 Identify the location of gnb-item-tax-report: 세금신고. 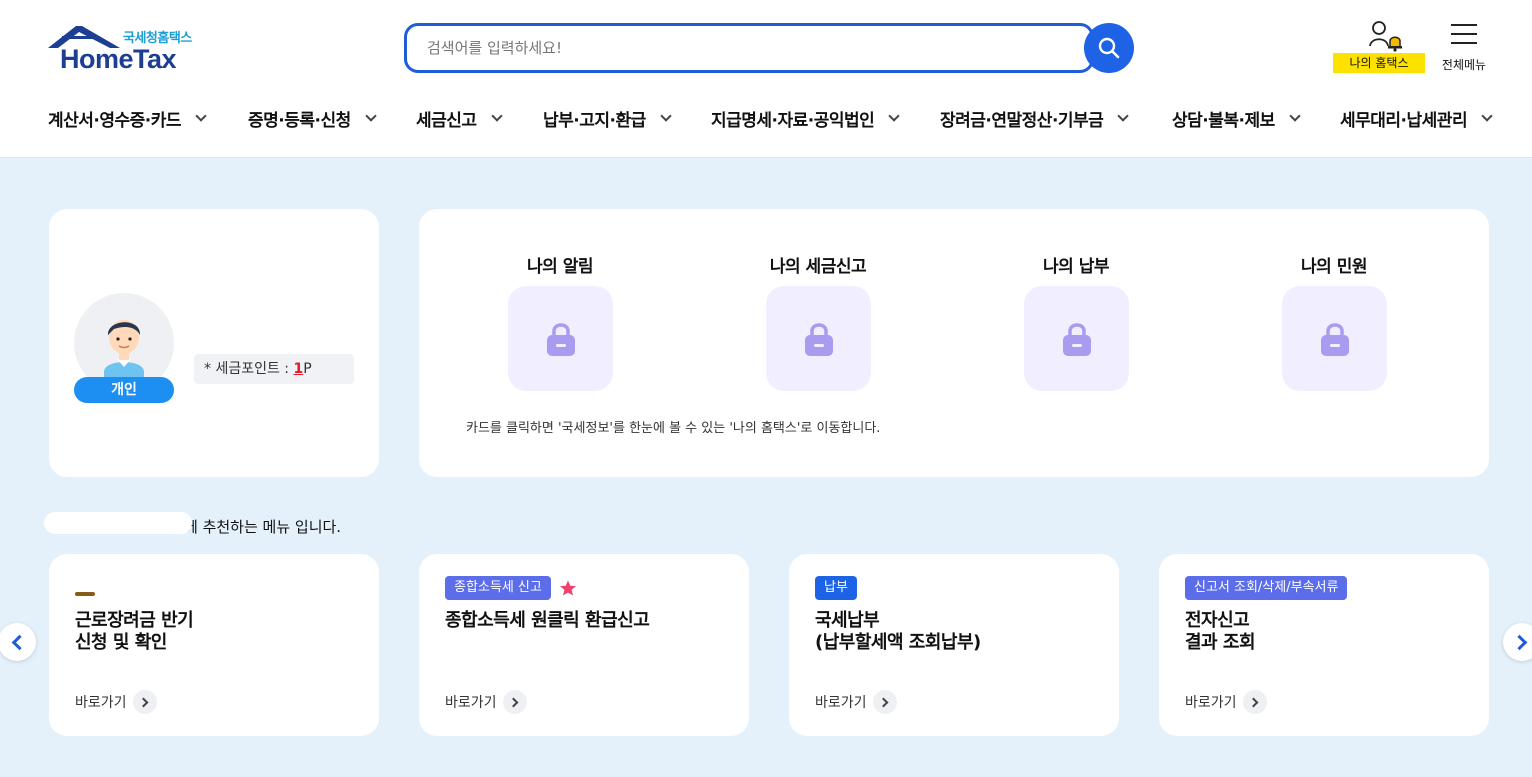
(459, 118).